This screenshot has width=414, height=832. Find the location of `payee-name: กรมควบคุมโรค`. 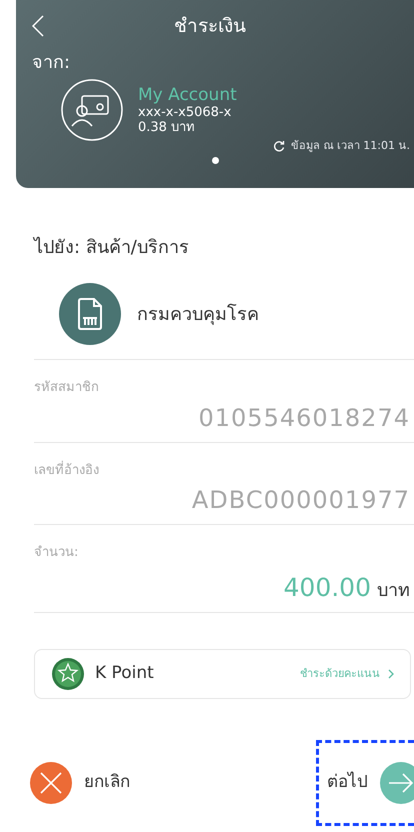

payee-name: กรมควบคุมโรค is located at coordinates (198, 314).